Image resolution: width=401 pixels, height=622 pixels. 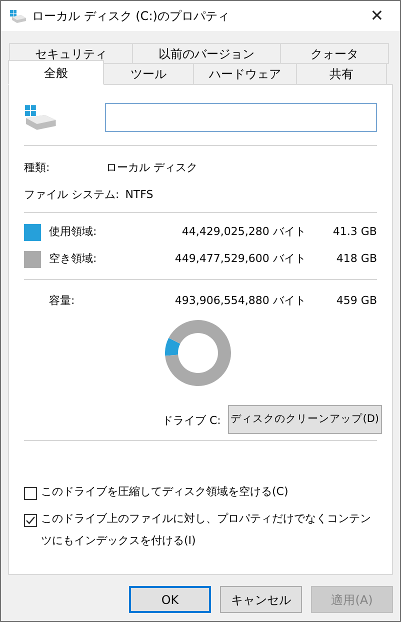 I want to click on checkbox-label: このドライブ上のファイルに対し、プロパティだけでなくコンテンツにもインデックスを付ける(I), so click(x=206, y=530).